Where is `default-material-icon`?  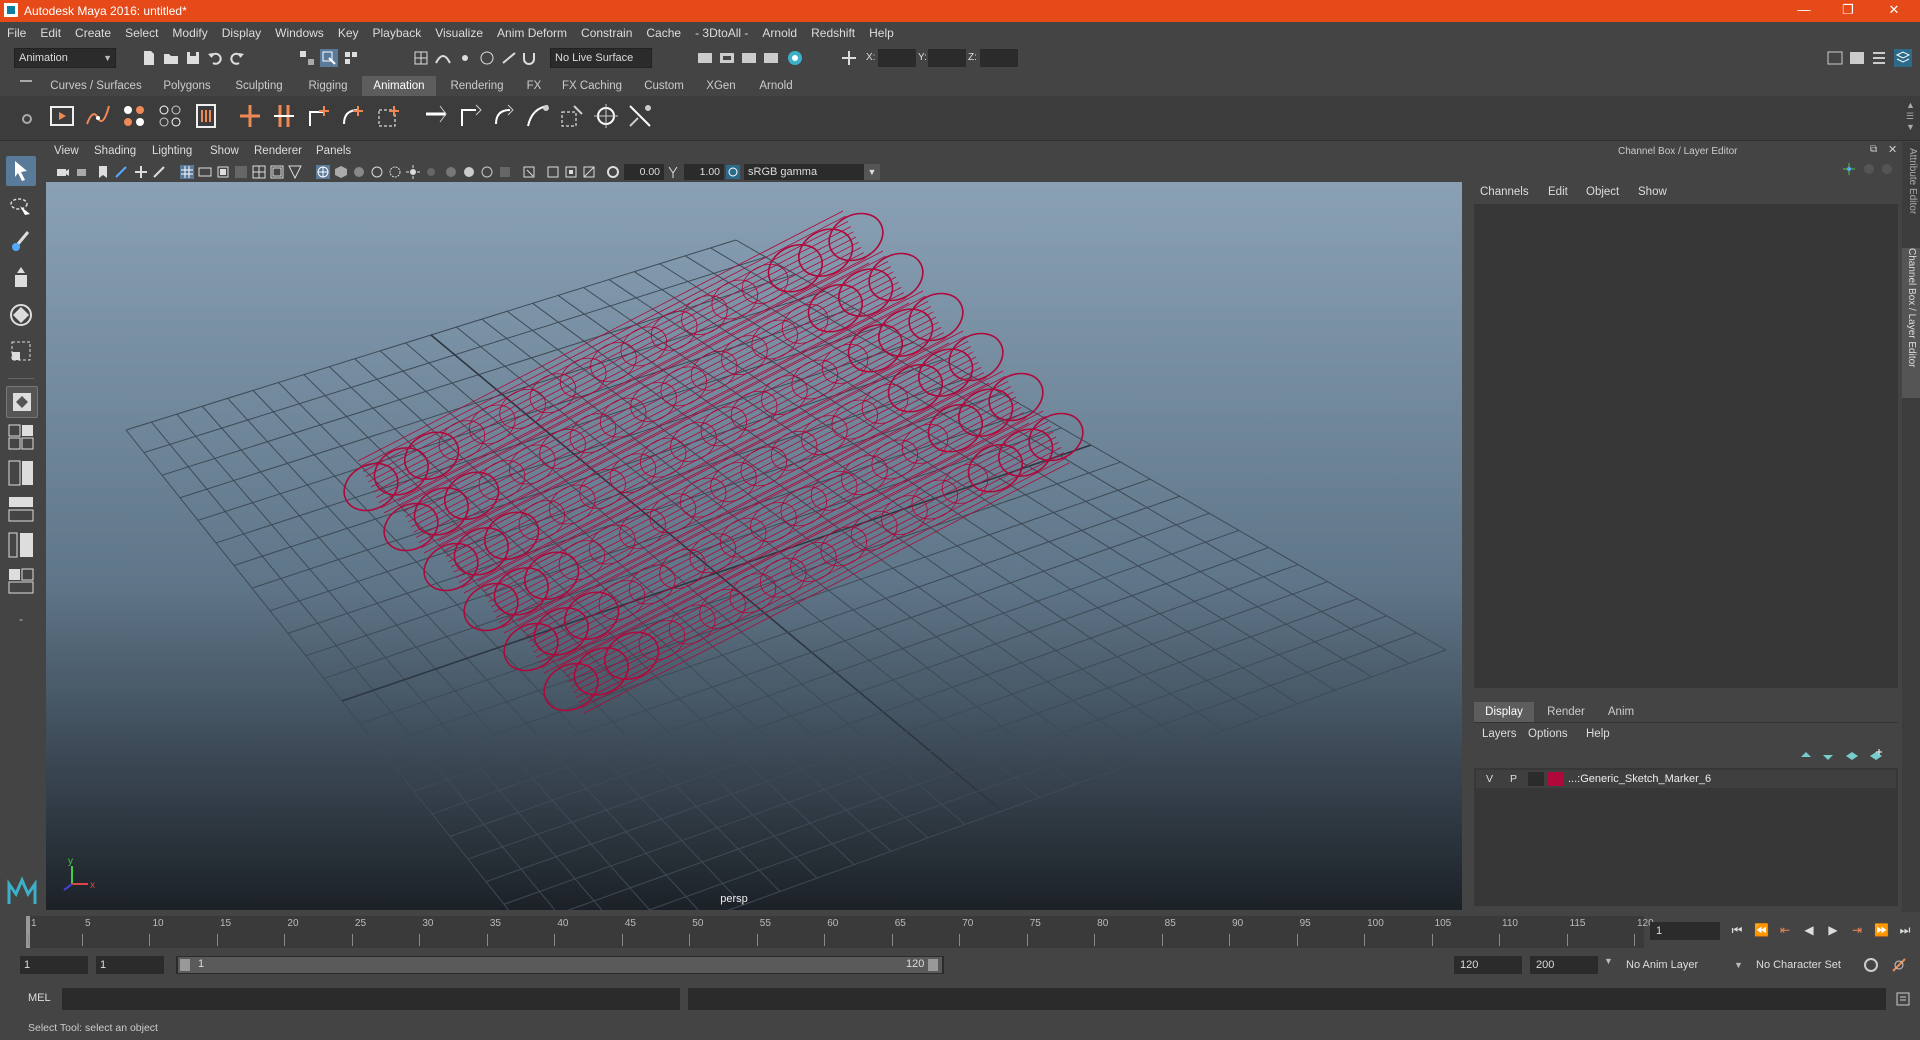
default-material-icon is located at coordinates (359, 172).